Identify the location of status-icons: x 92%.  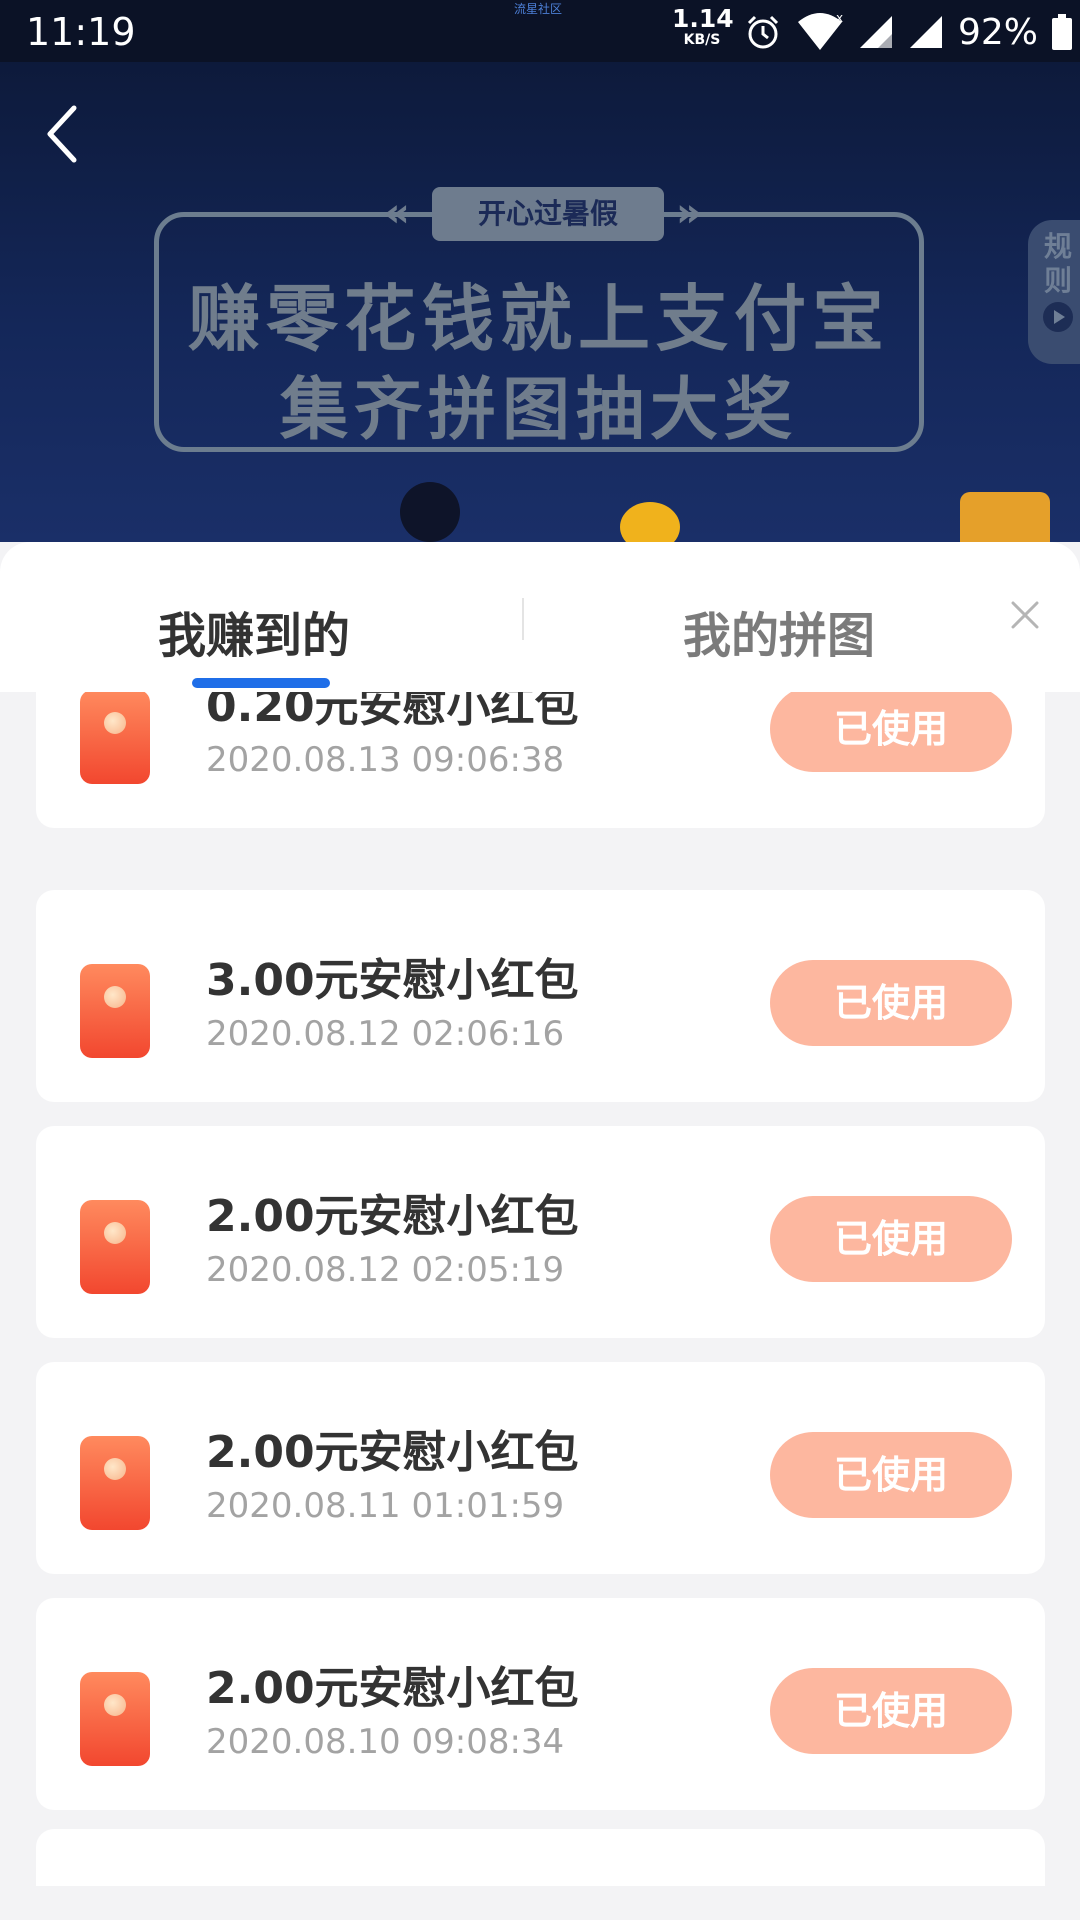
(908, 32).